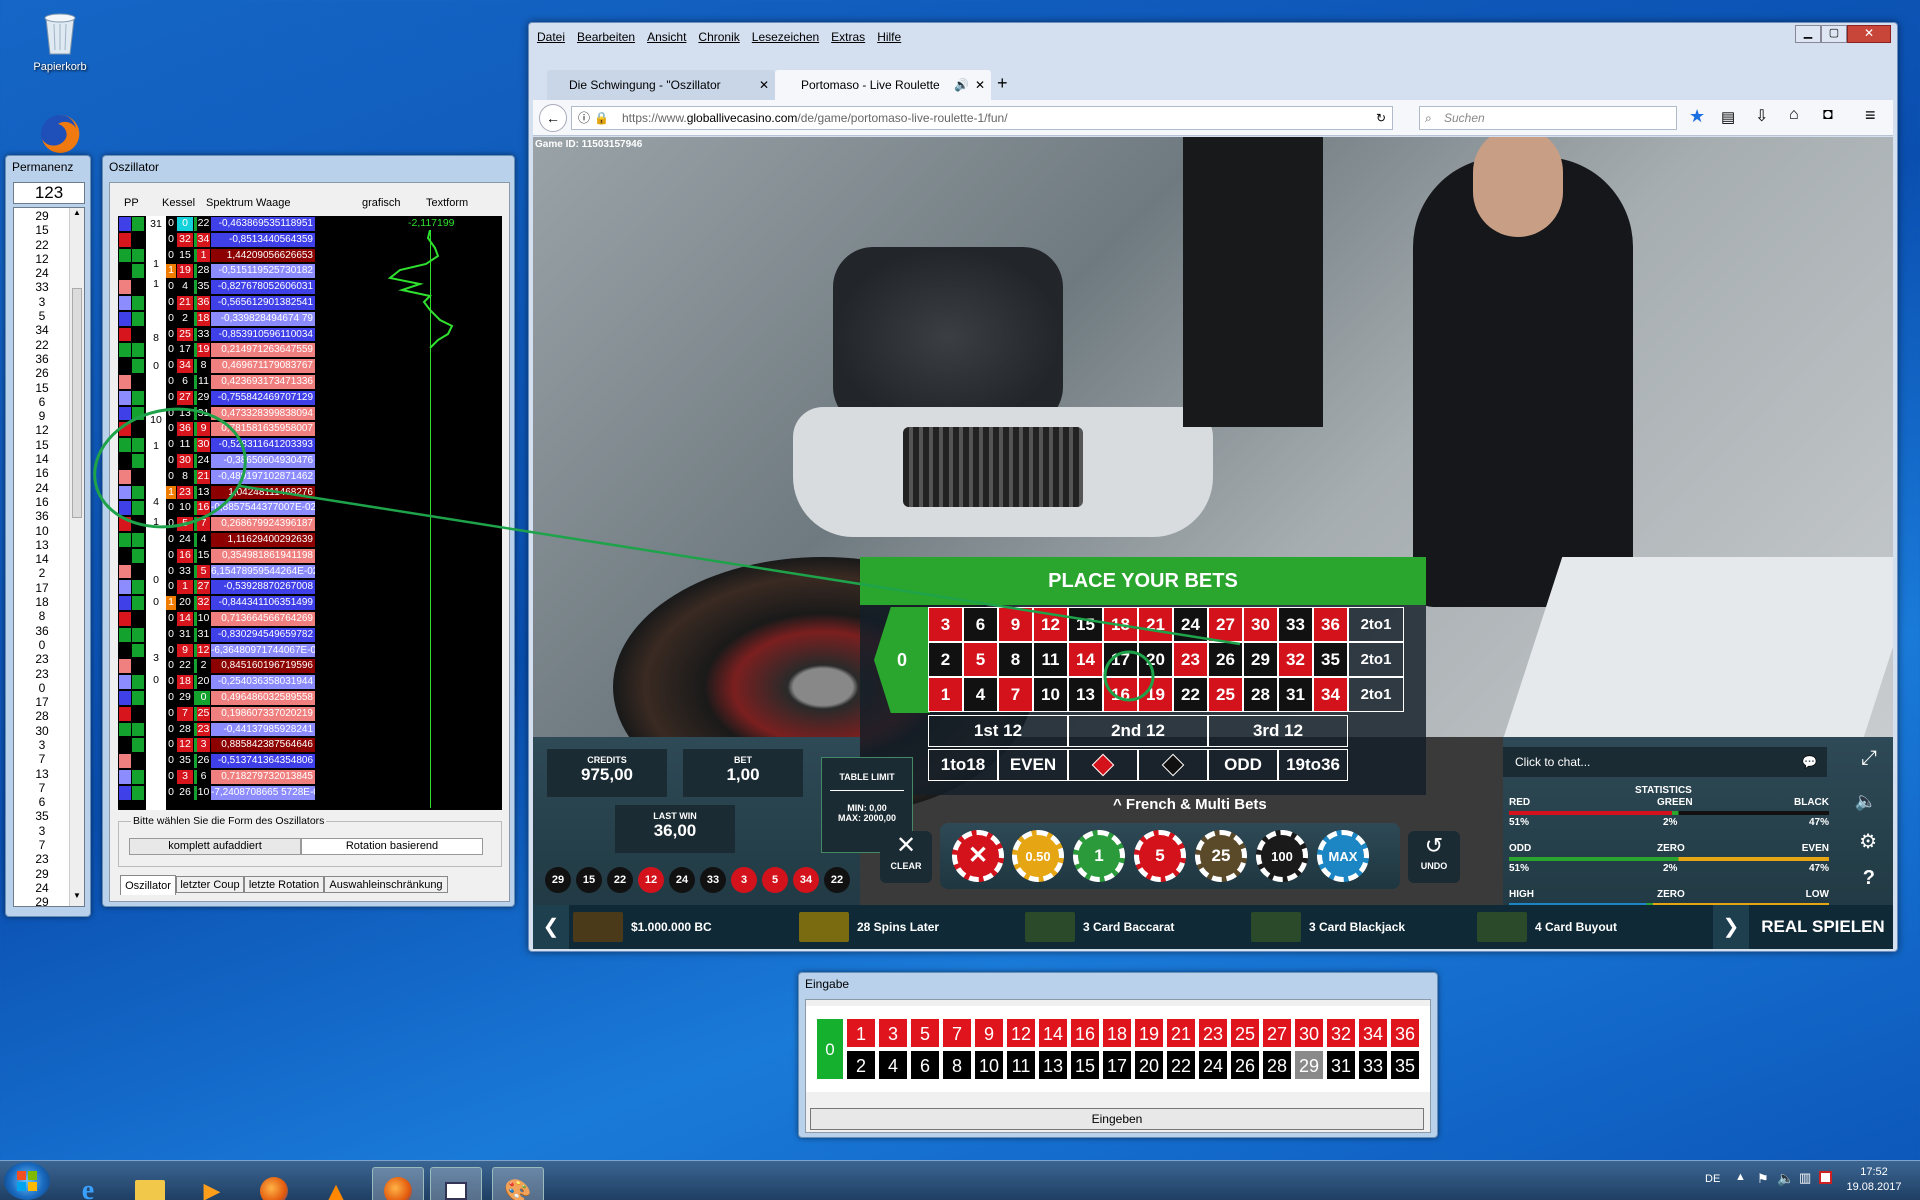 The image size is (1920, 1200). I want to click on column-bet-3: 2to1, so click(1376, 694).